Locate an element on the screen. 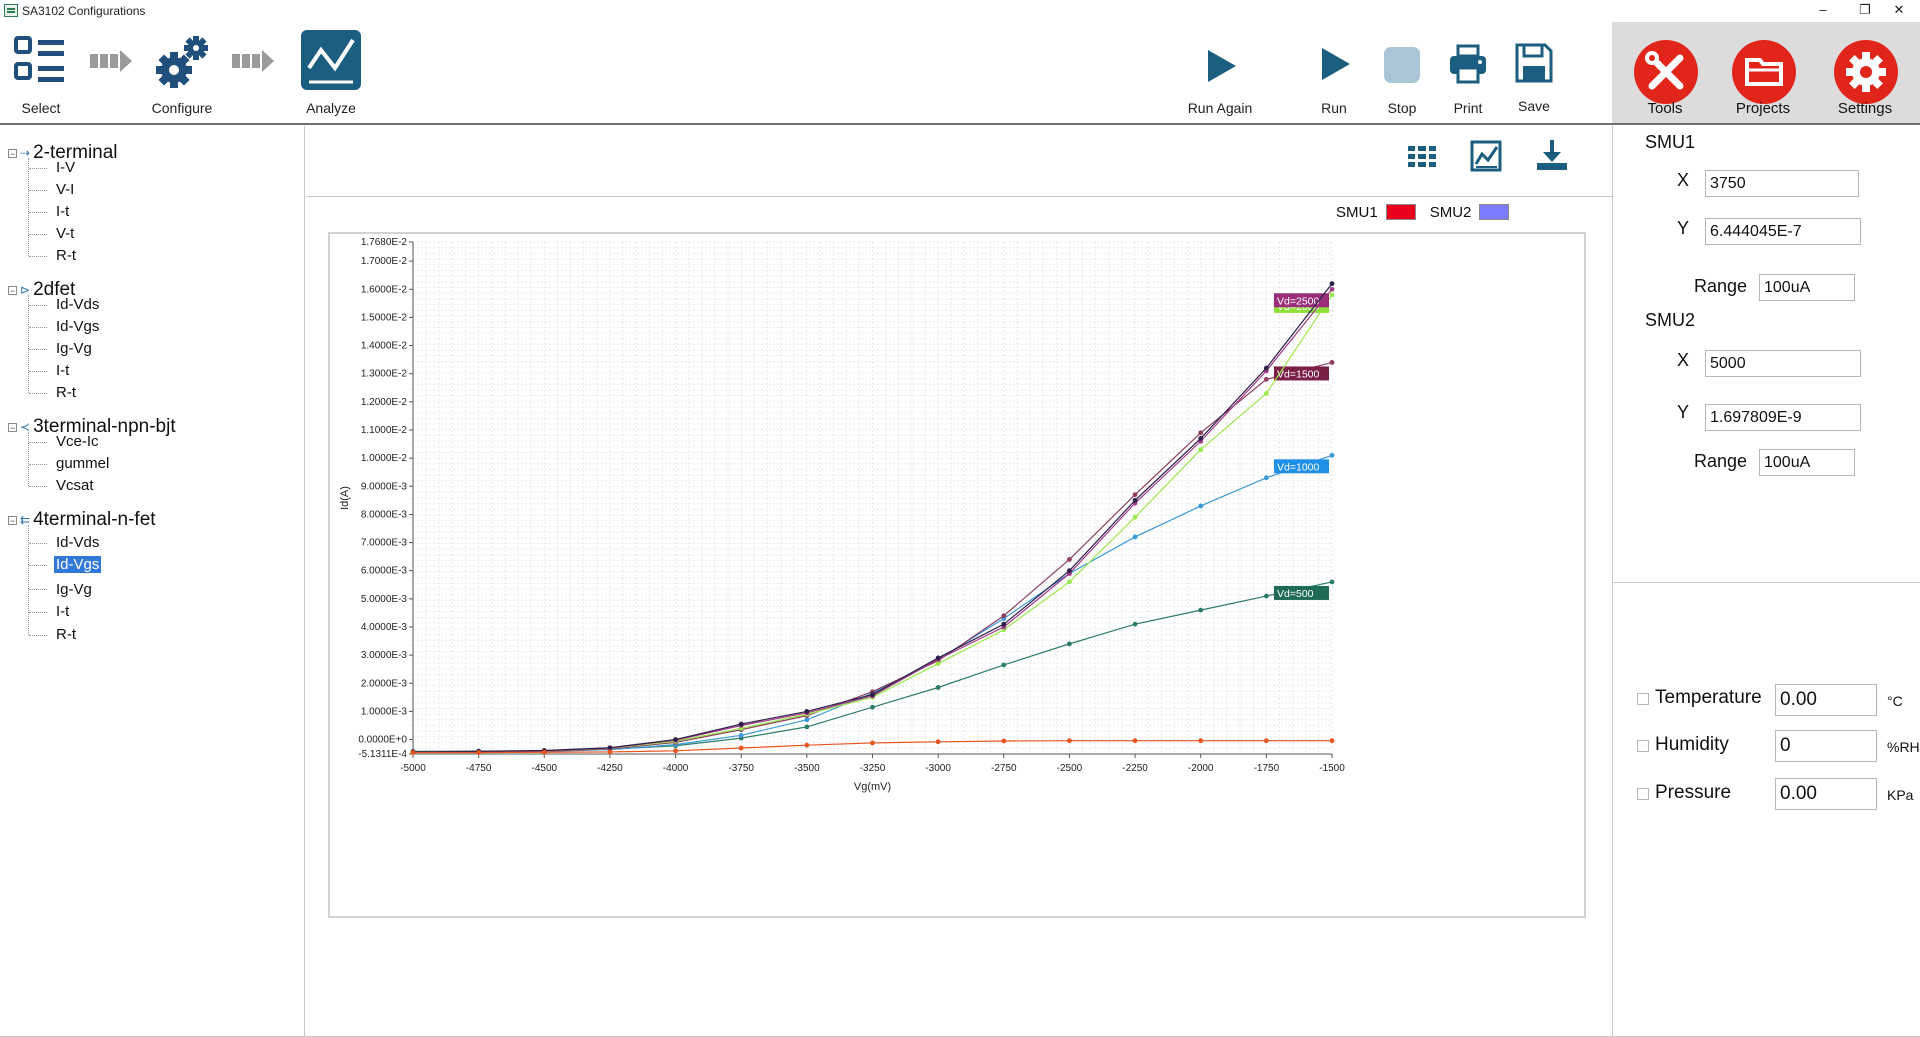 The height and width of the screenshot is (1037, 1920). tree-node-label: 3terminal-npn-bjt is located at coordinates (104, 426).